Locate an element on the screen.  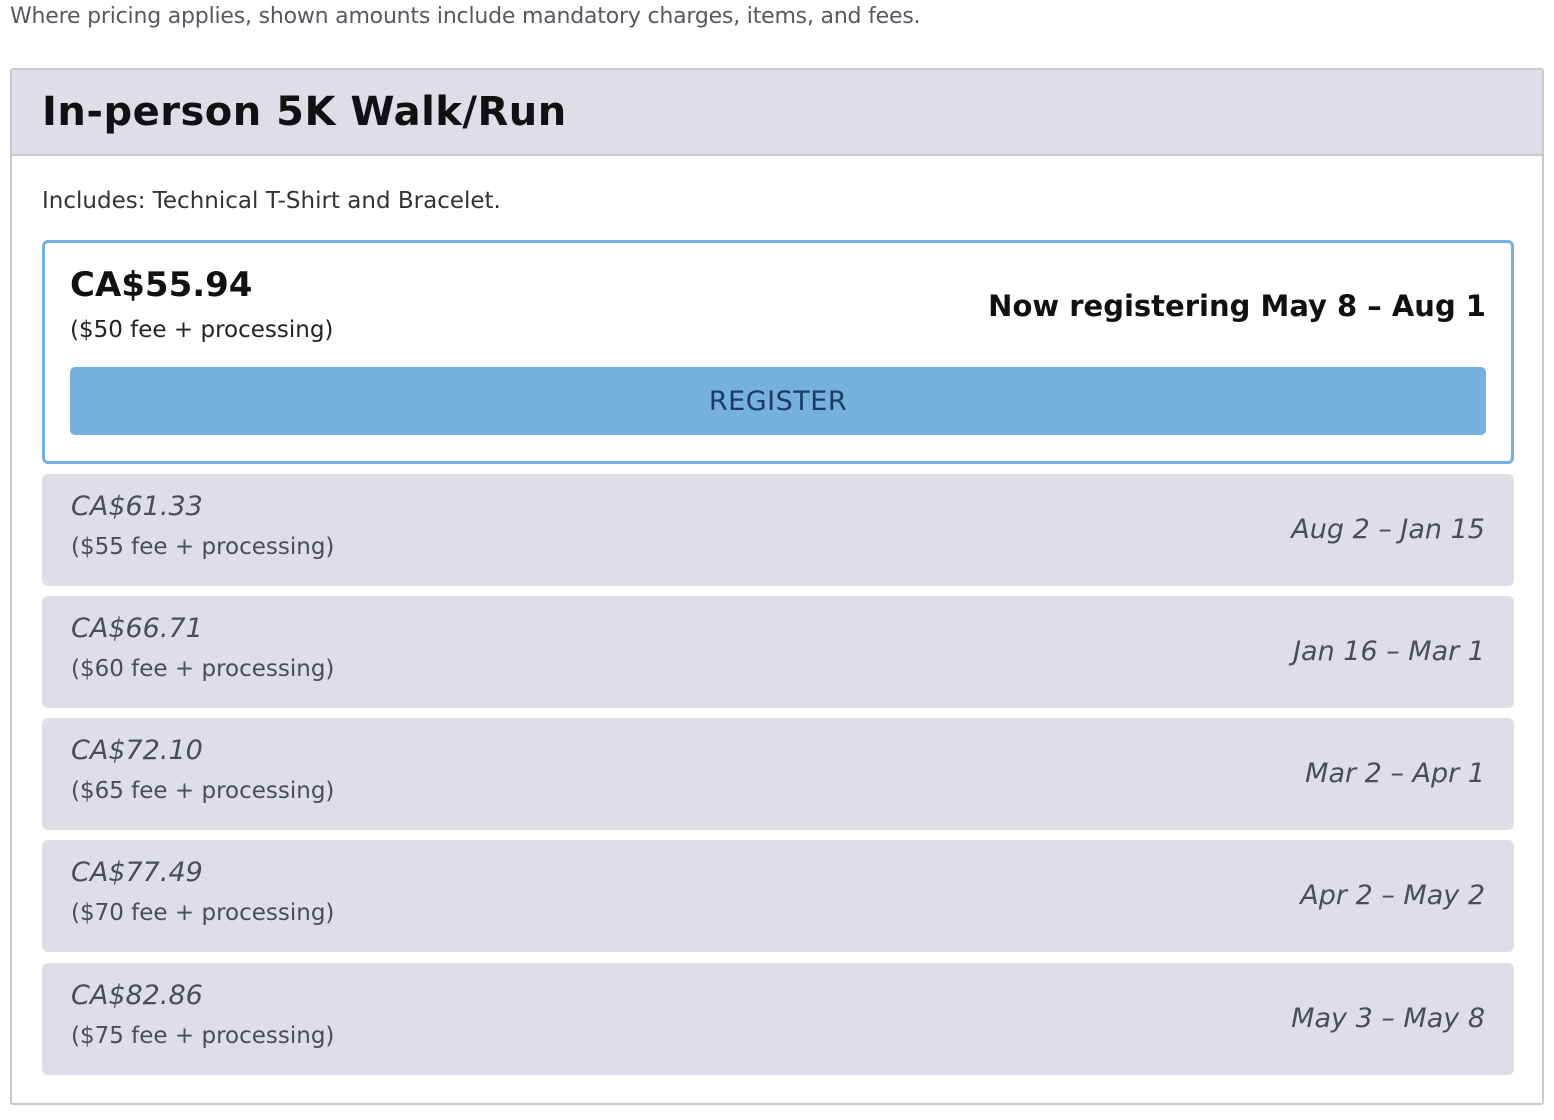
tier-fee: ($75 fee + processing) is located at coordinates (203, 1036).